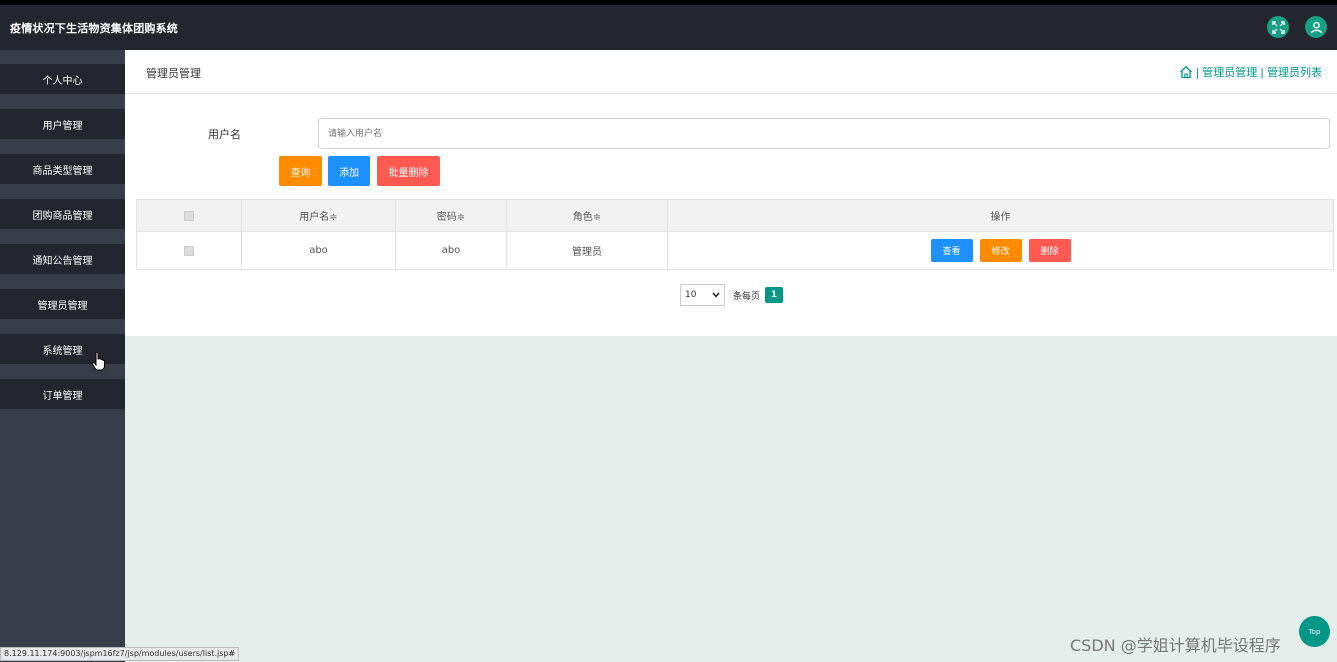  What do you see at coordinates (224, 134) in the screenshot?
I see `username-label: 用户名` at bounding box center [224, 134].